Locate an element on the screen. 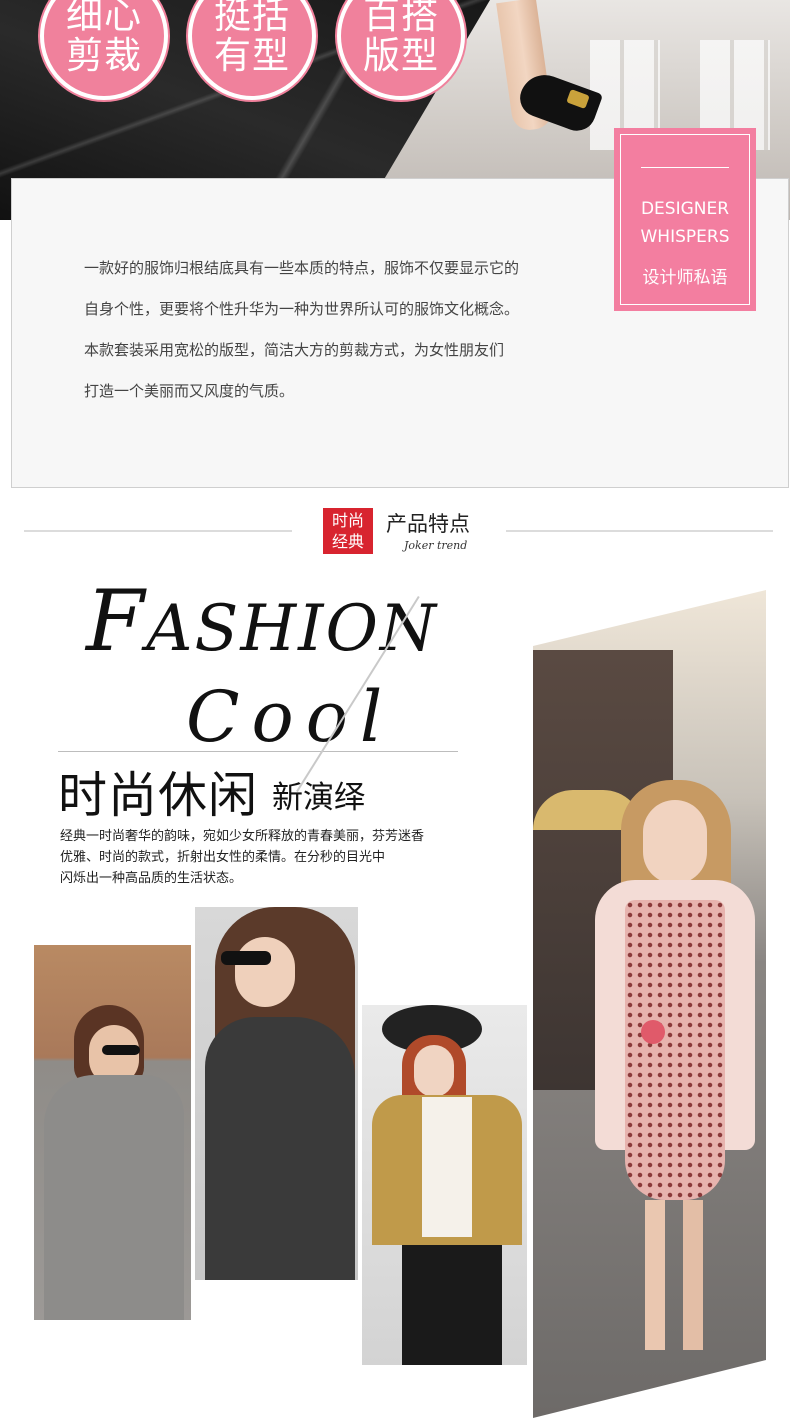 This screenshot has height=1426, width=790. fashion-heading: FASHION is located at coordinates (262, 621).